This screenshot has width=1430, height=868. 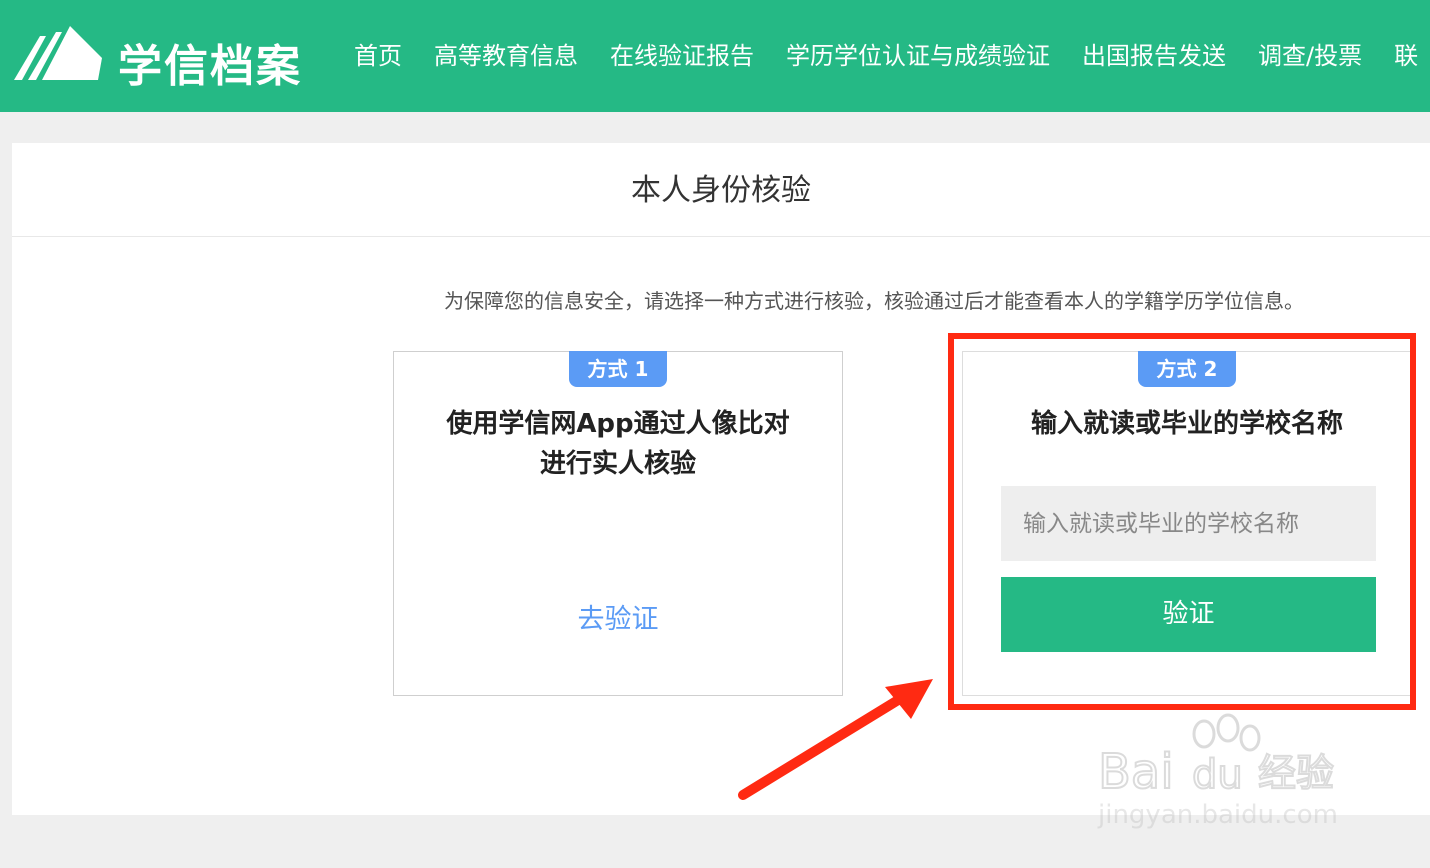 I want to click on annotation-highlight-box, so click(x=1182, y=521).